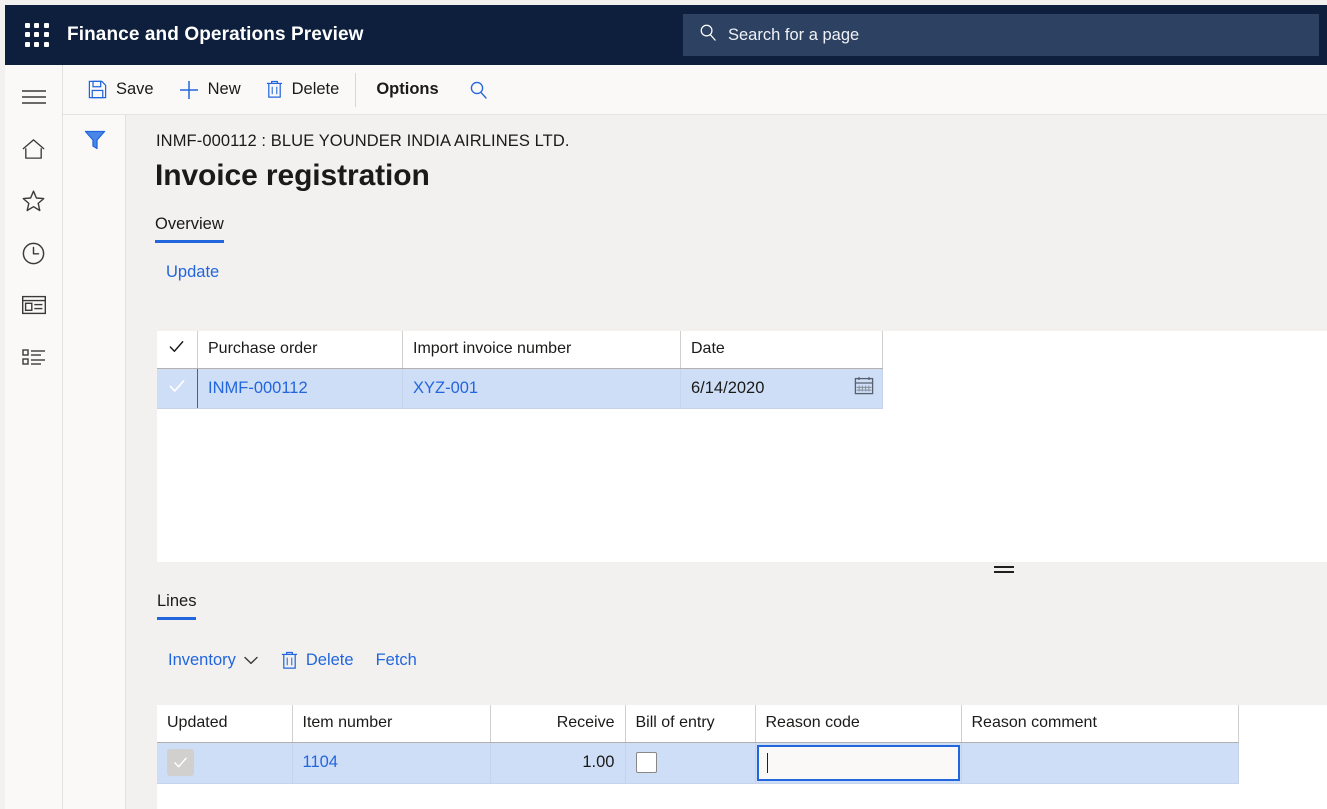 The height and width of the screenshot is (809, 1327). What do you see at coordinates (34, 149) in the screenshot?
I see `home-icon` at bounding box center [34, 149].